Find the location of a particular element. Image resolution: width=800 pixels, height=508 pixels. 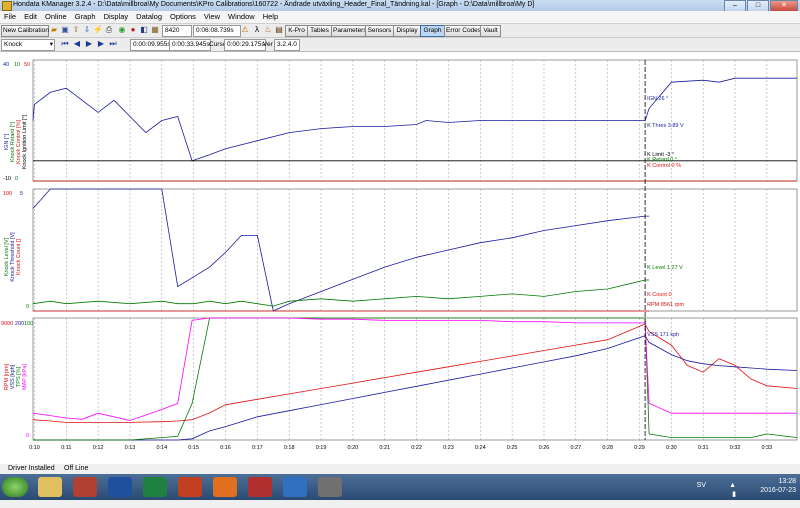

menu-view: View is located at coordinates (212, 17).